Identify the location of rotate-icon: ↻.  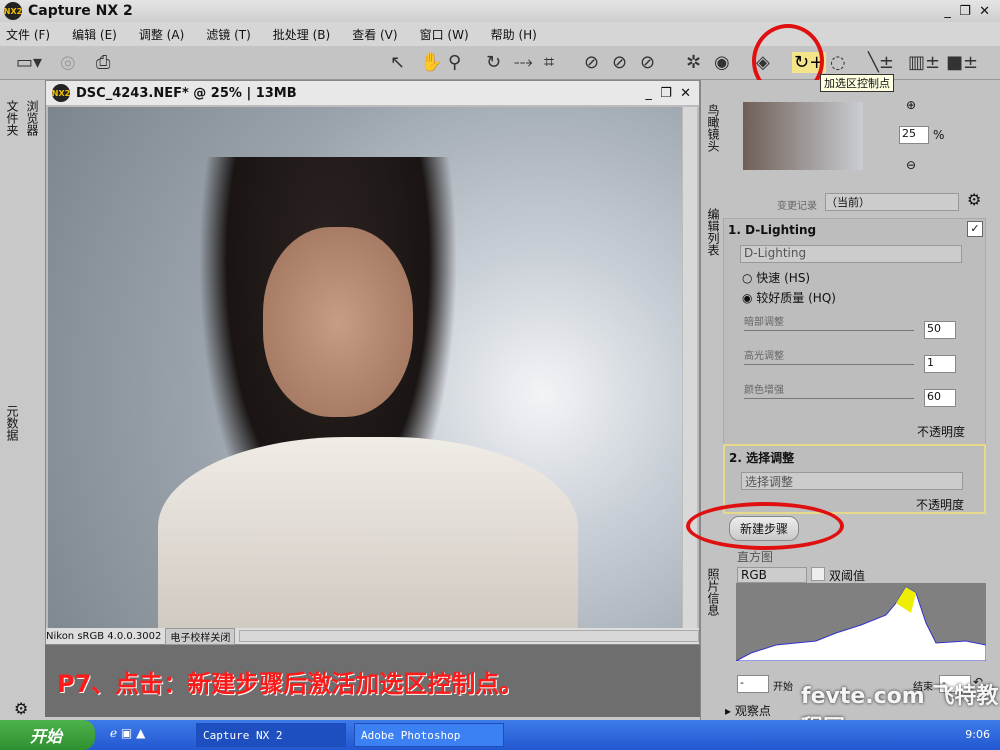
(493, 62).